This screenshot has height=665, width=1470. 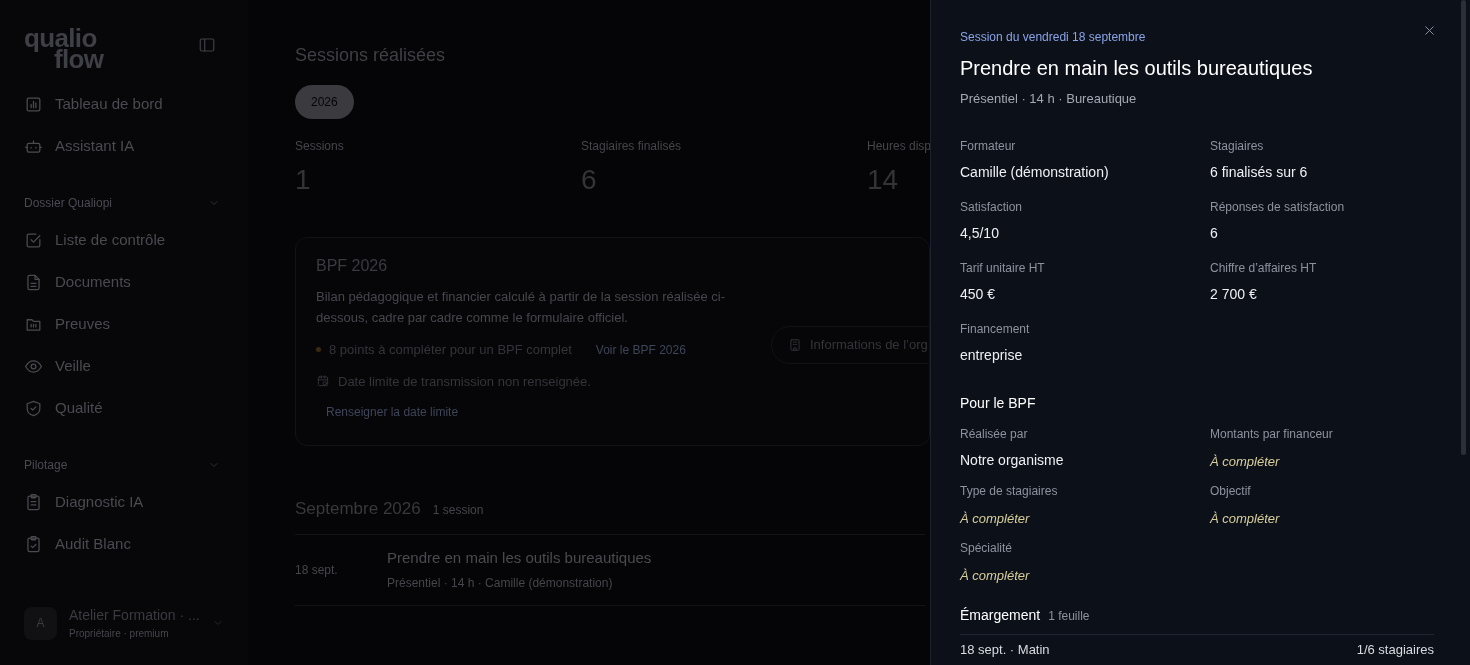 What do you see at coordinates (1463, 227) in the screenshot?
I see `scrollbar-thumb` at bounding box center [1463, 227].